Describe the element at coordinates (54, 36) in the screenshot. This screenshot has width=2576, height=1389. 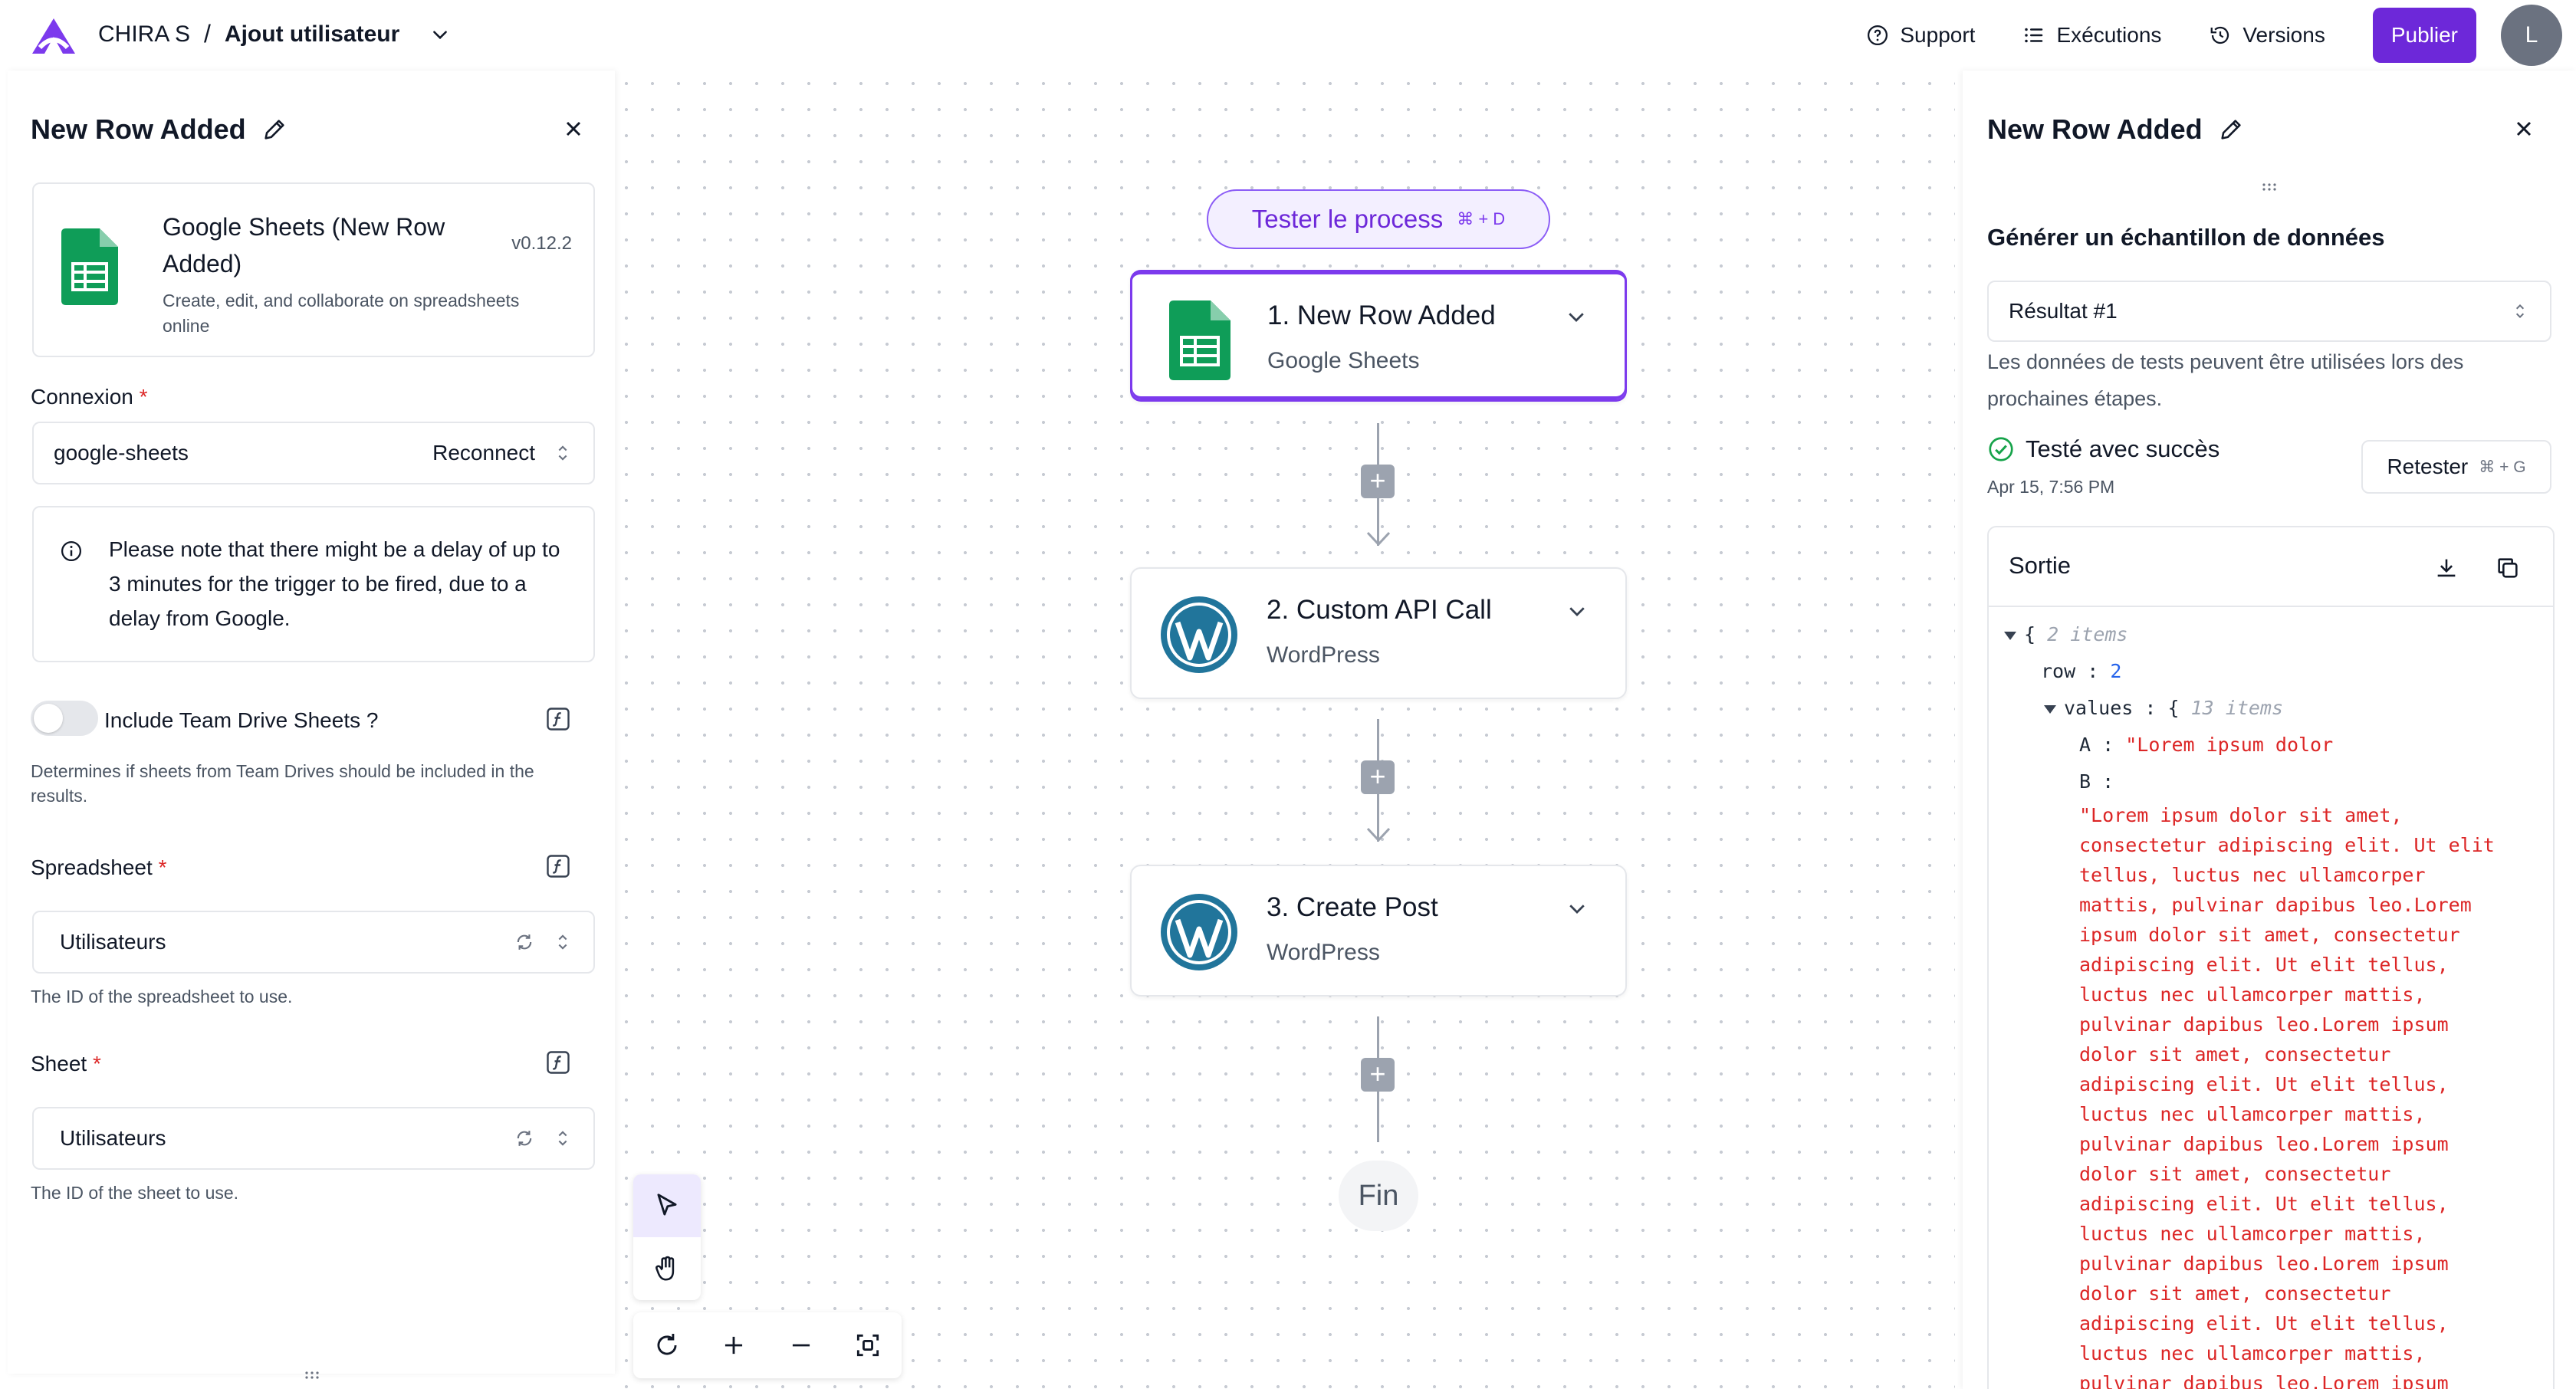
I see `app-logo-icon` at that location.